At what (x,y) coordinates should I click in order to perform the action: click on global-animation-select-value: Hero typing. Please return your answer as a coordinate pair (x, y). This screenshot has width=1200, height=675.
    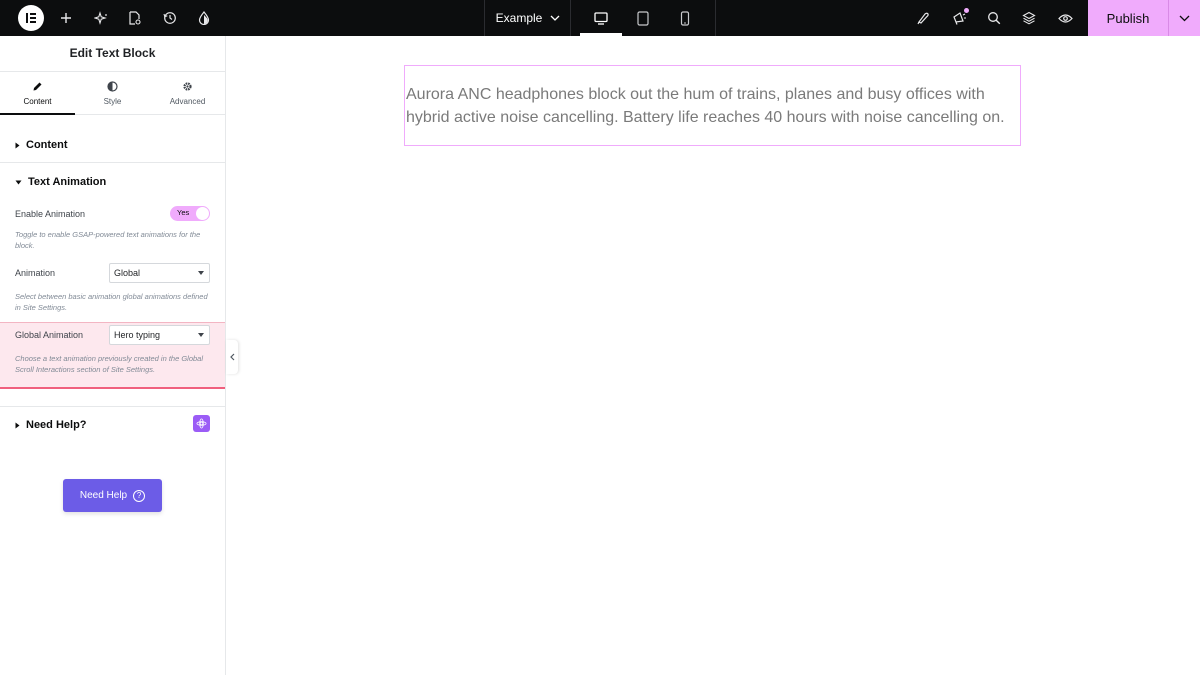
    Looking at the image, I should click on (137, 335).